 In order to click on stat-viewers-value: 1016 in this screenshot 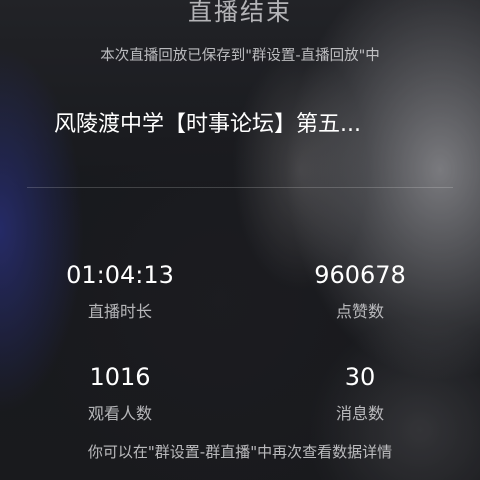, I will do `click(120, 377)`.